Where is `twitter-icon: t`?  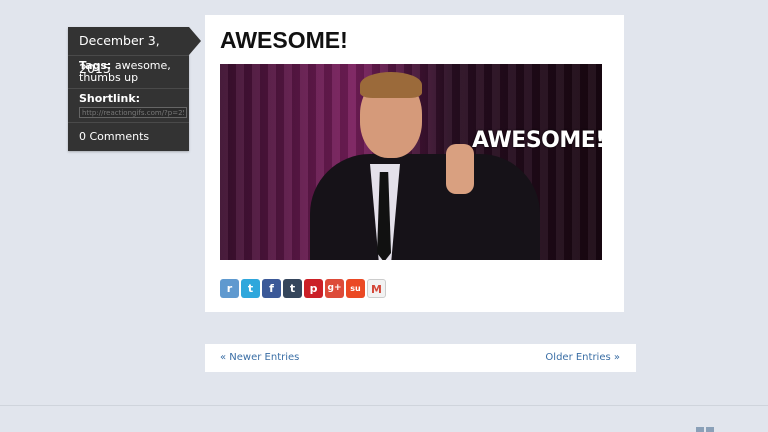
twitter-icon: t is located at coordinates (250, 288).